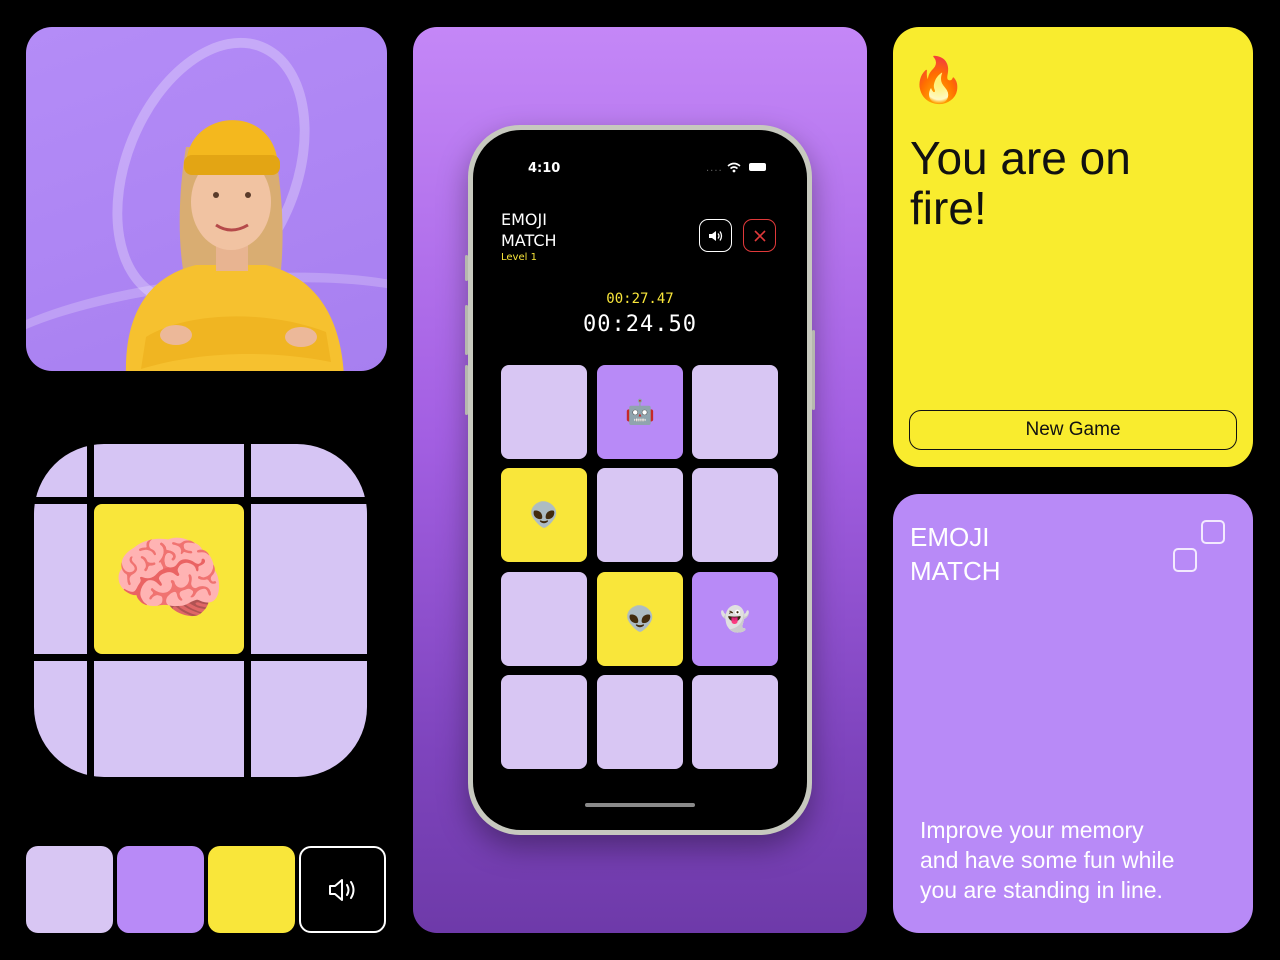  I want to click on new-game-button: New Game, so click(1073, 430).